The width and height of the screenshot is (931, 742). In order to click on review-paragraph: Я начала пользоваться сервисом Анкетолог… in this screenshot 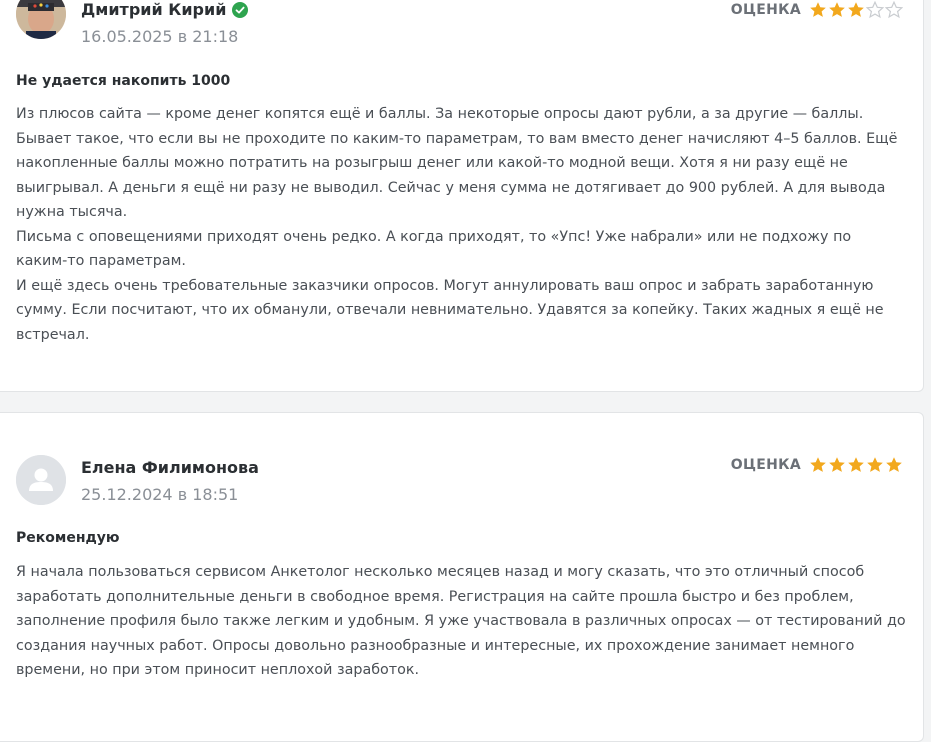, I will do `click(461, 621)`.